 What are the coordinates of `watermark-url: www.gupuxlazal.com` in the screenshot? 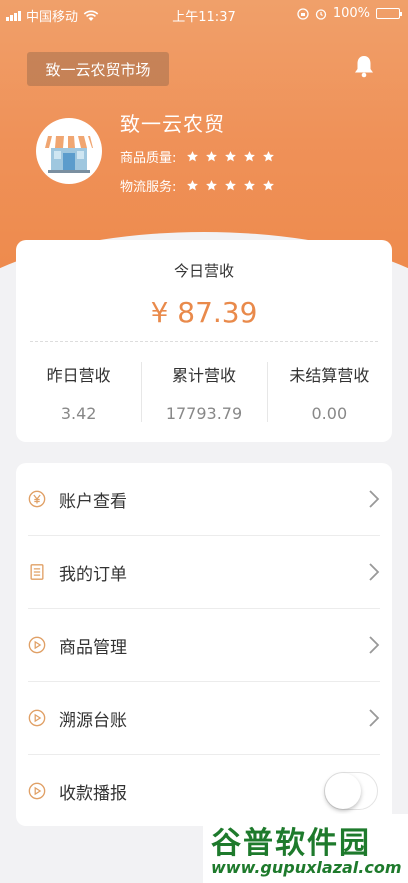 It's located at (306, 867).